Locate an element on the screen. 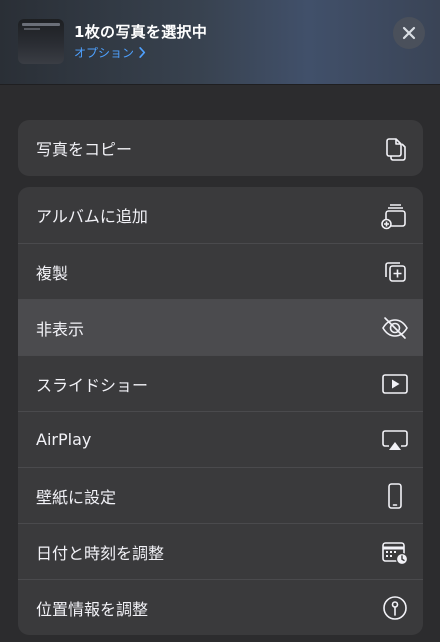  action-label: 位置情報を調整 is located at coordinates (92, 609).